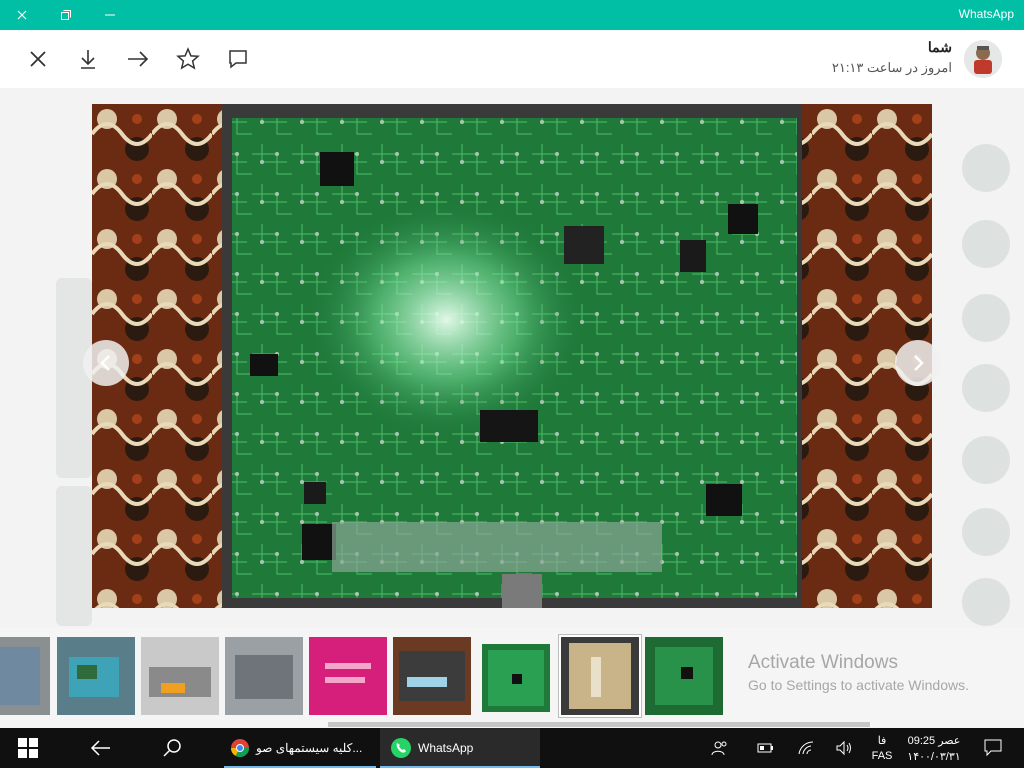 The height and width of the screenshot is (768, 1024). What do you see at coordinates (934, 740) in the screenshot?
I see `clock-time: 09:25 عصر` at bounding box center [934, 740].